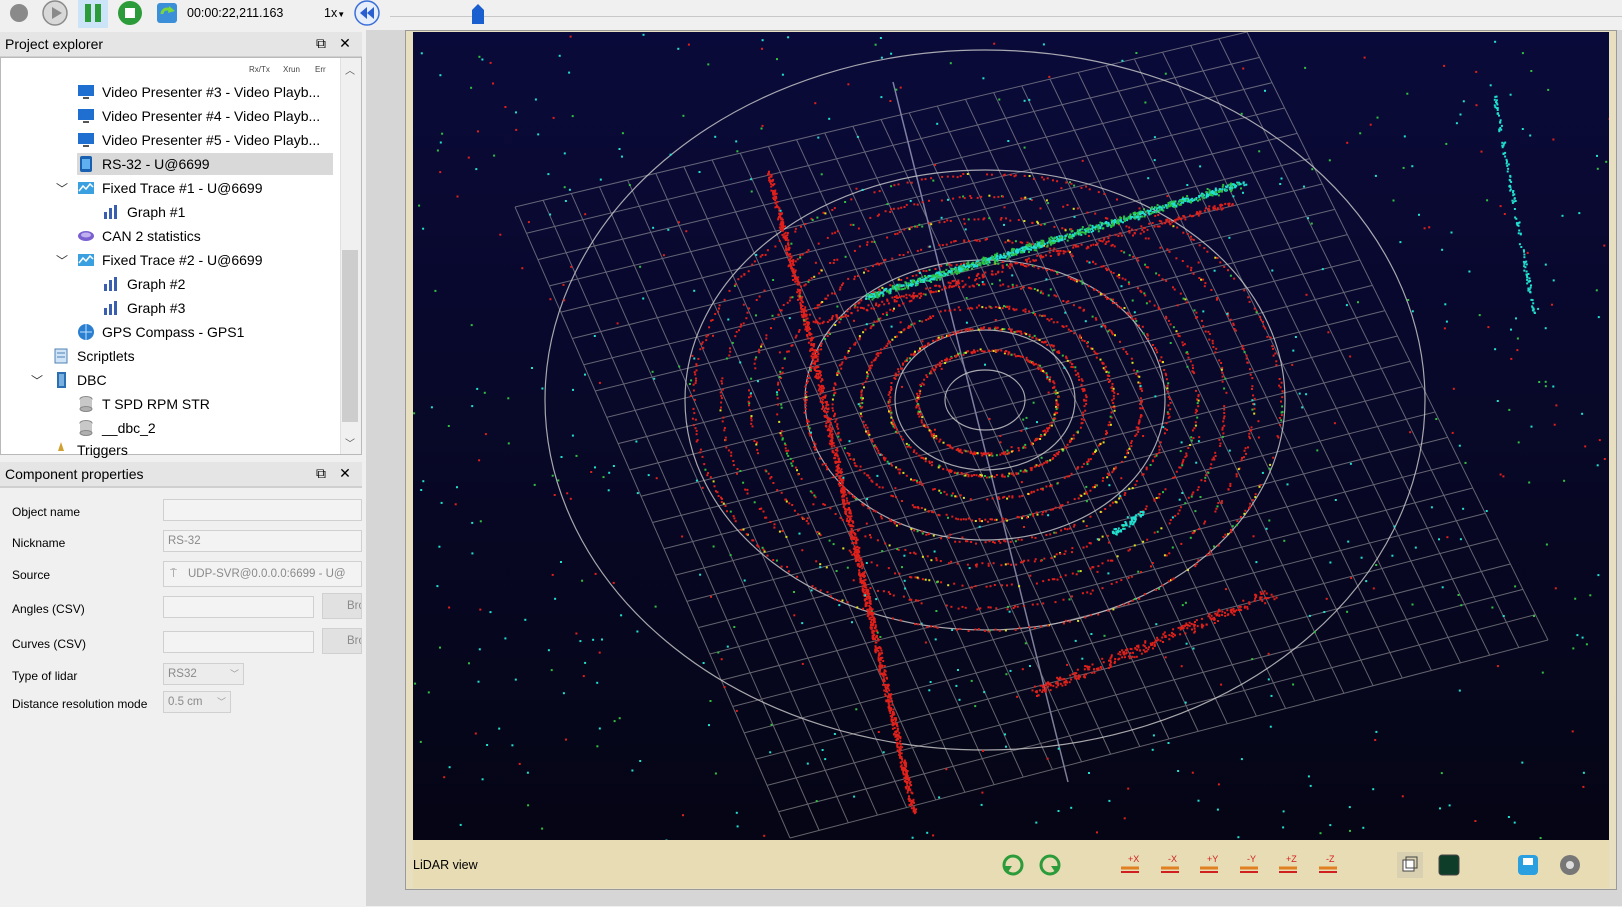 The height and width of the screenshot is (907, 1622). I want to click on tree-item: Triggers, so click(177, 450).